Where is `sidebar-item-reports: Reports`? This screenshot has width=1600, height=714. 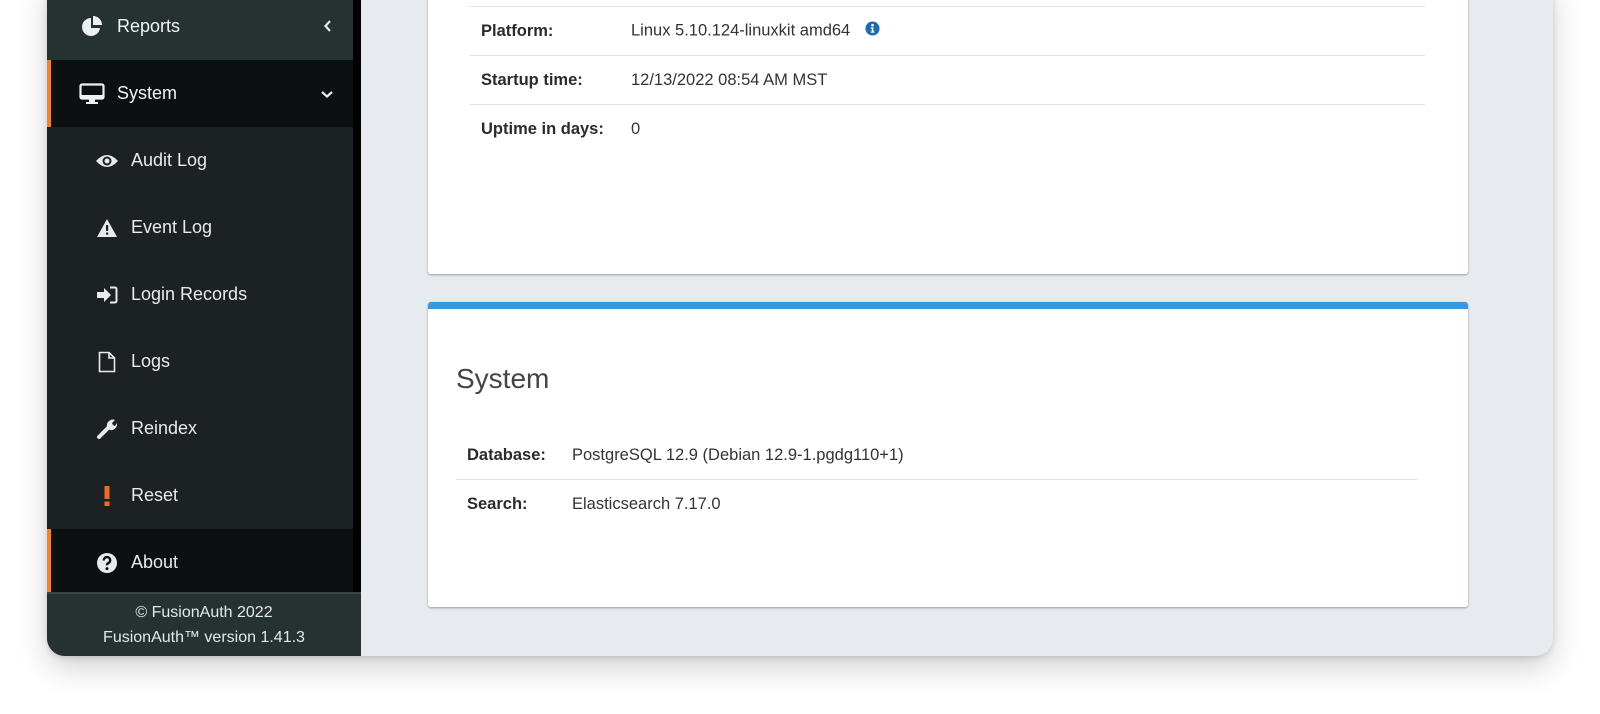 sidebar-item-reports: Reports is located at coordinates (200, 30).